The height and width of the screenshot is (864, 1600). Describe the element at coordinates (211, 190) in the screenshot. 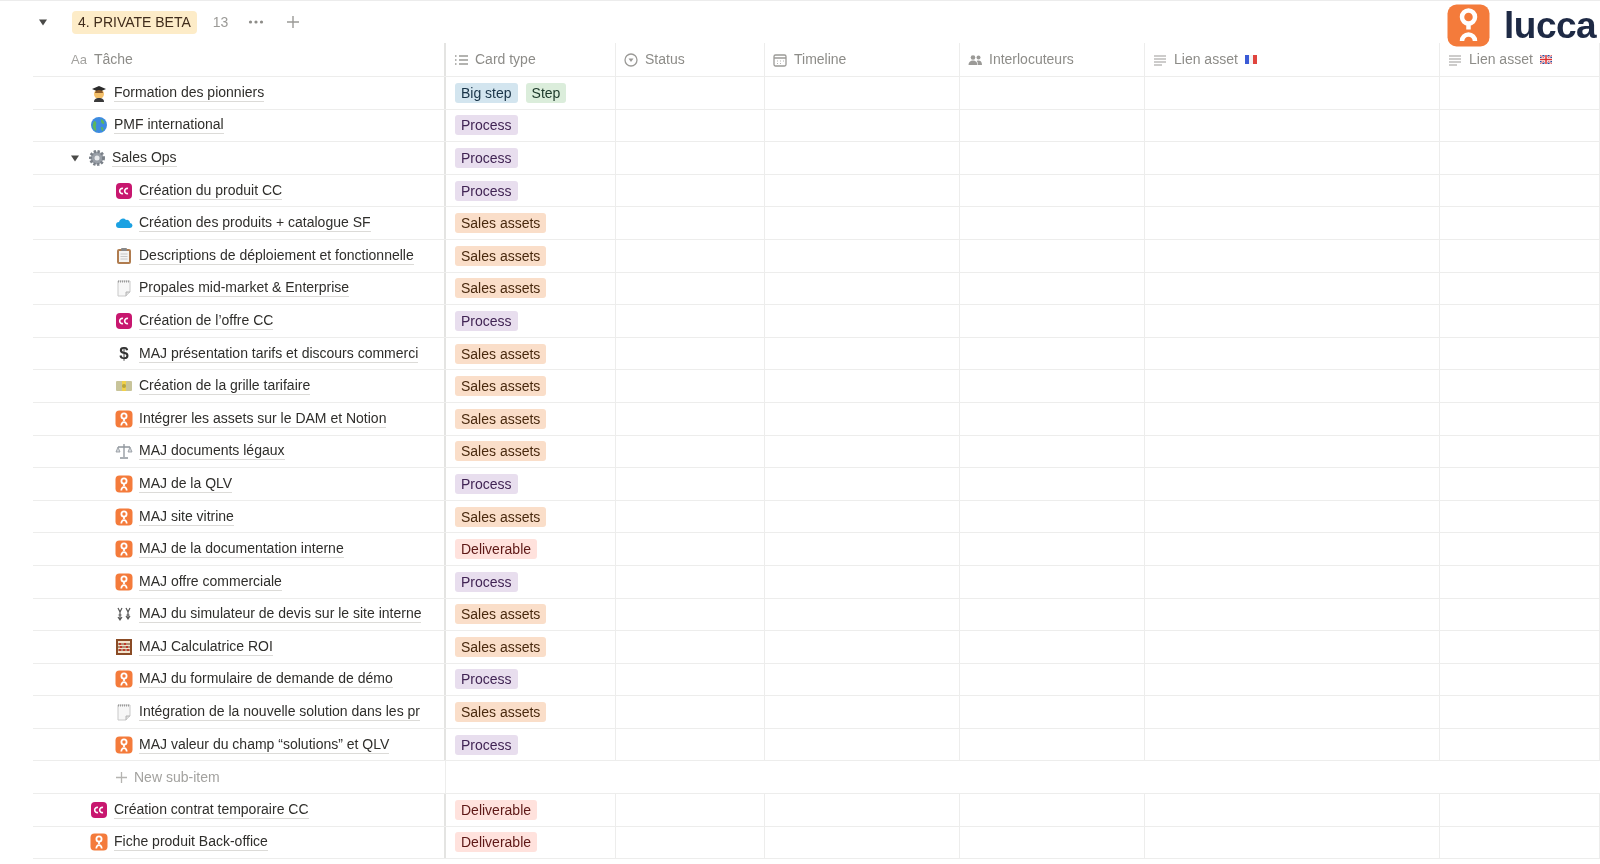

I see `task-title: Création du produit CC` at that location.